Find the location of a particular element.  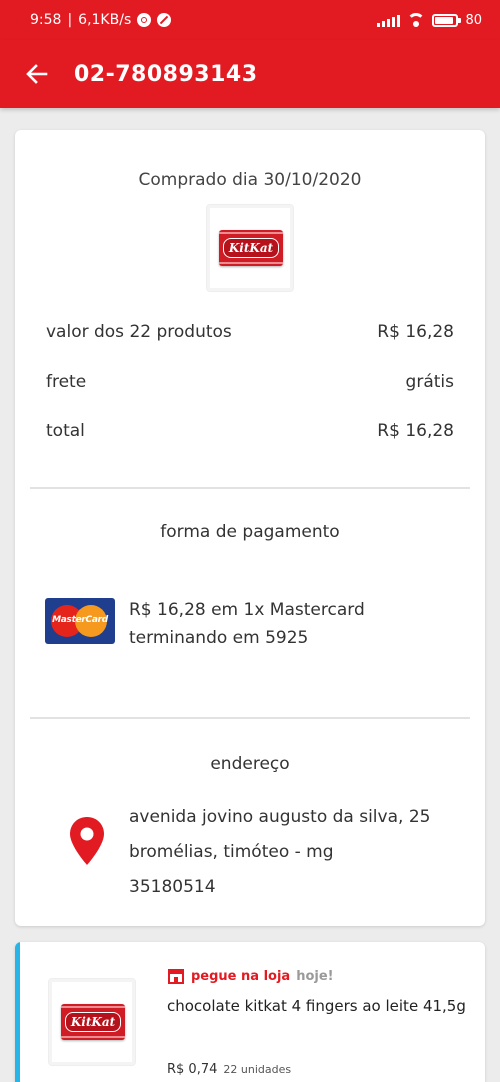

arrow-left-icon is located at coordinates (37, 74).